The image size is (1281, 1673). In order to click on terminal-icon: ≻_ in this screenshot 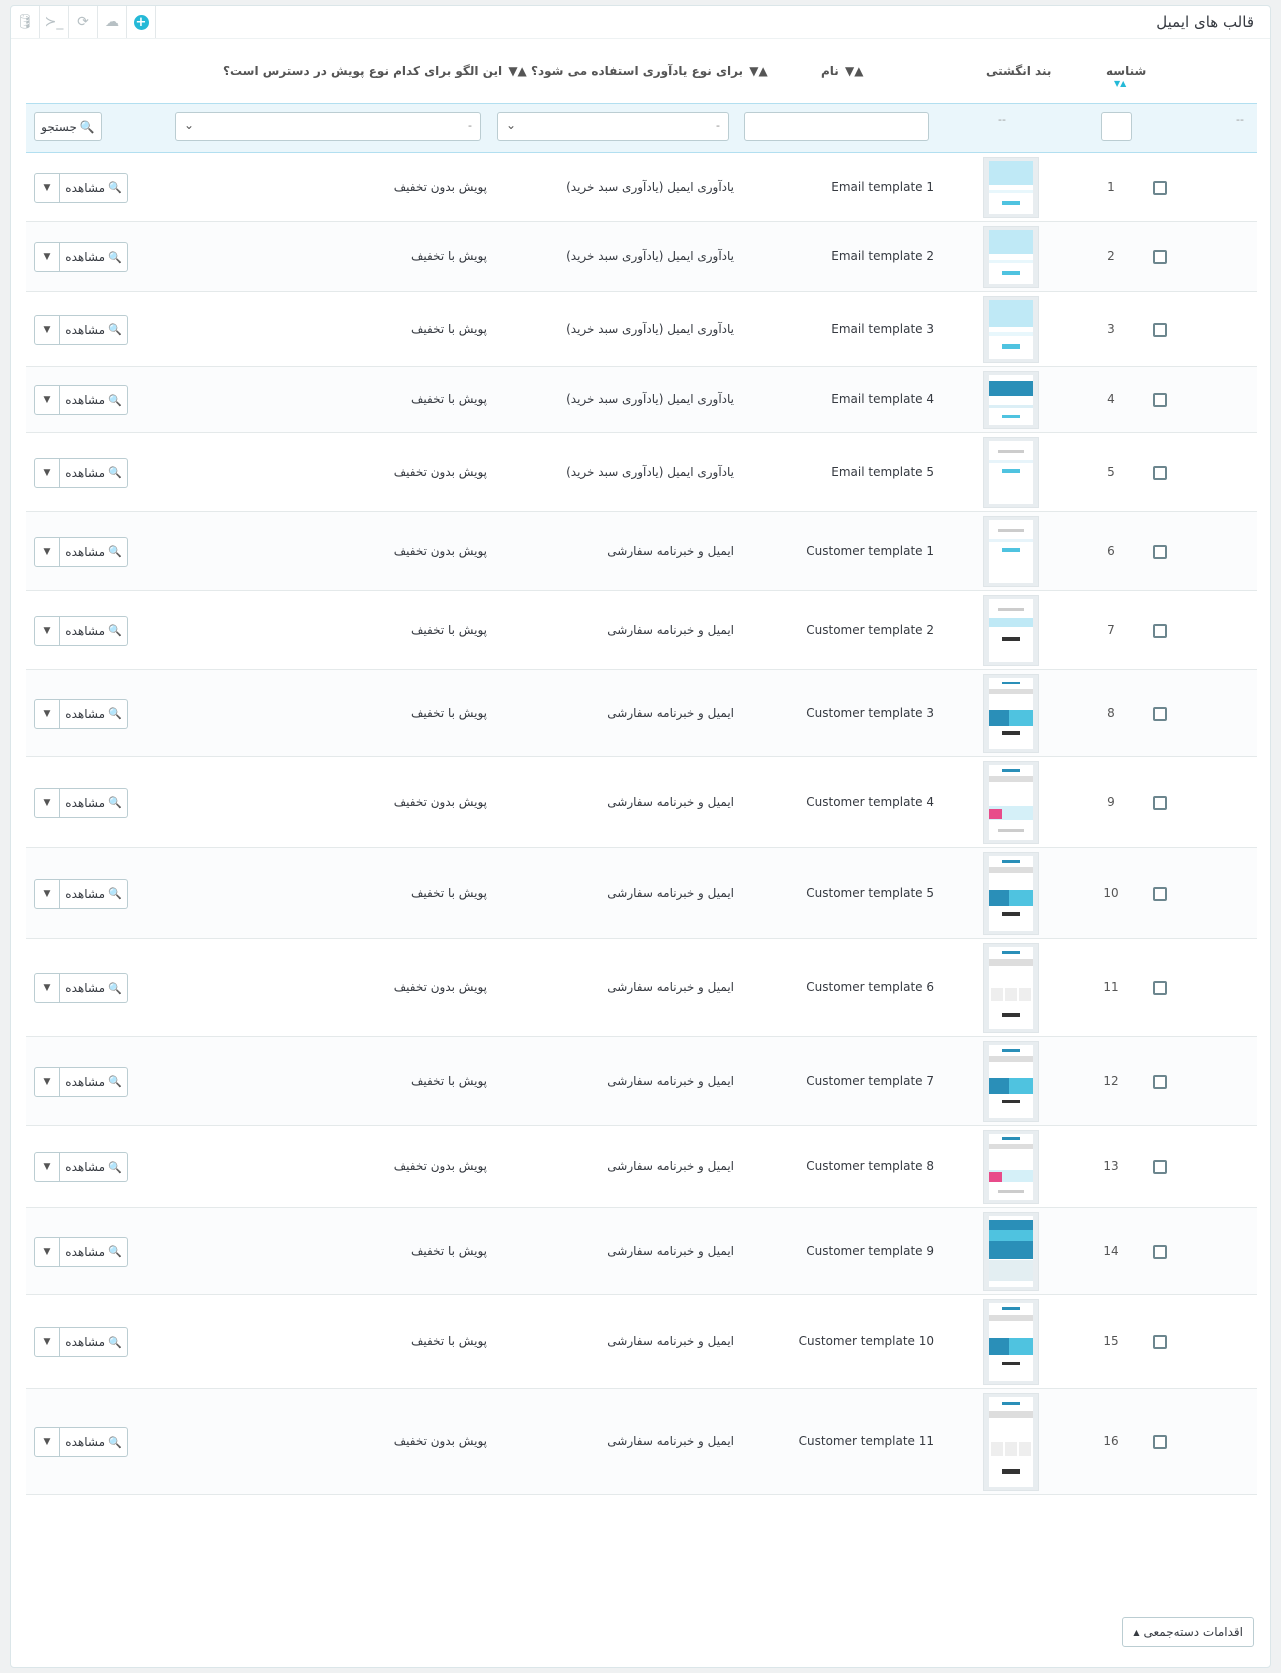, I will do `click(54, 22)`.